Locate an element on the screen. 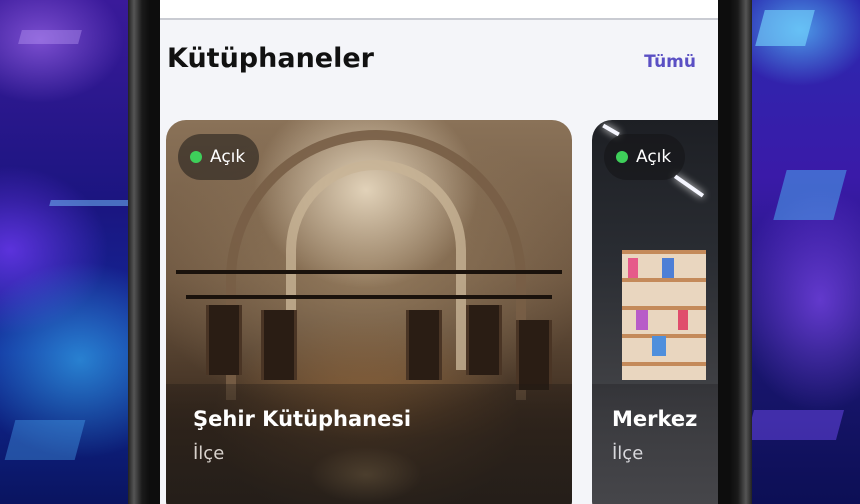  library-card: Açık Merkez İlçe is located at coordinates (655, 312).